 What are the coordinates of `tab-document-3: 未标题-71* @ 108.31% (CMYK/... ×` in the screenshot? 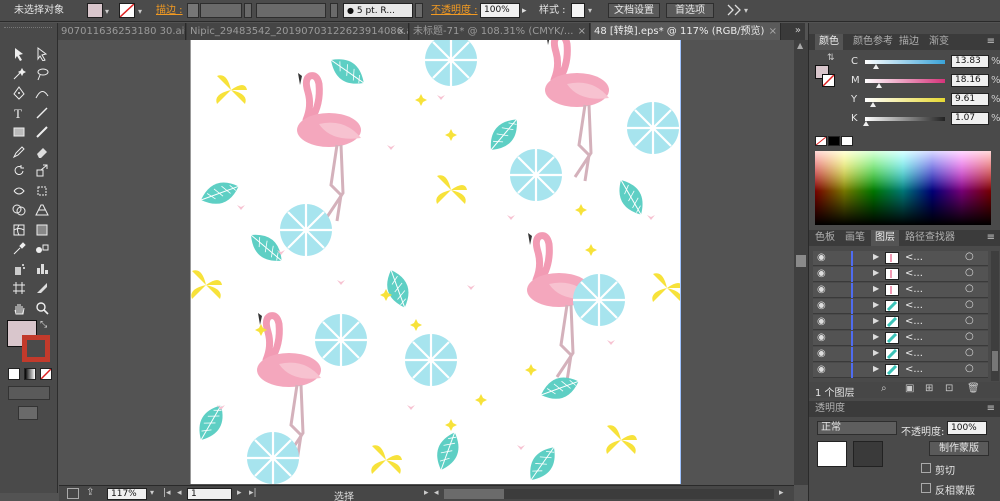 It's located at (500, 31).